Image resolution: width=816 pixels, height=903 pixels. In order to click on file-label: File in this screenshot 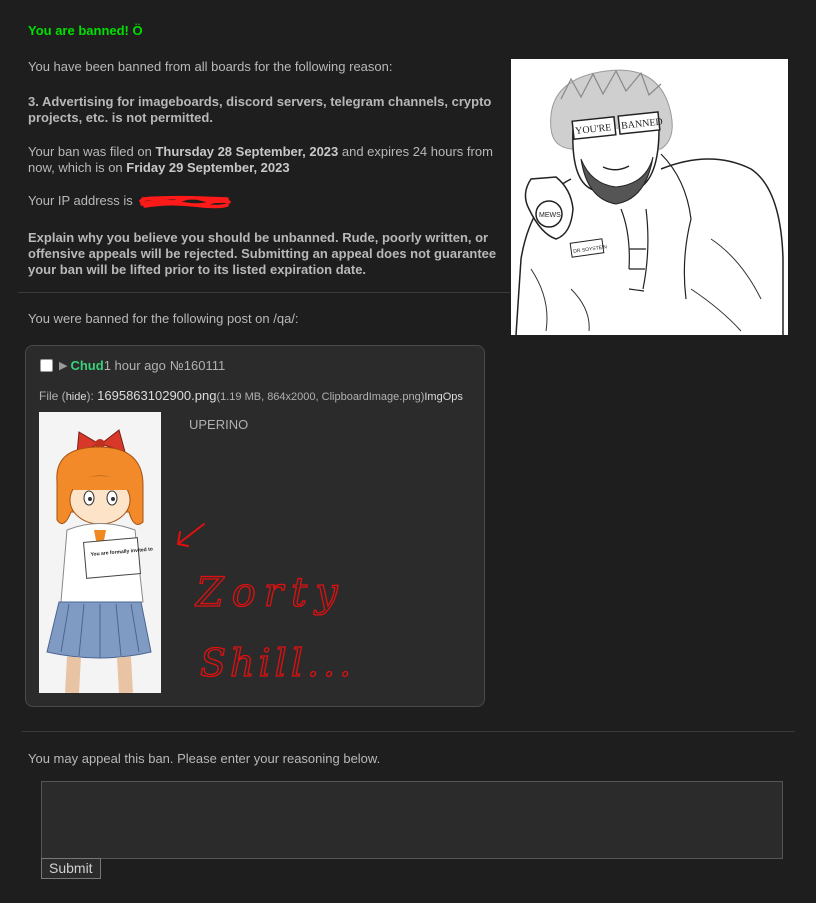, I will do `click(49, 396)`.